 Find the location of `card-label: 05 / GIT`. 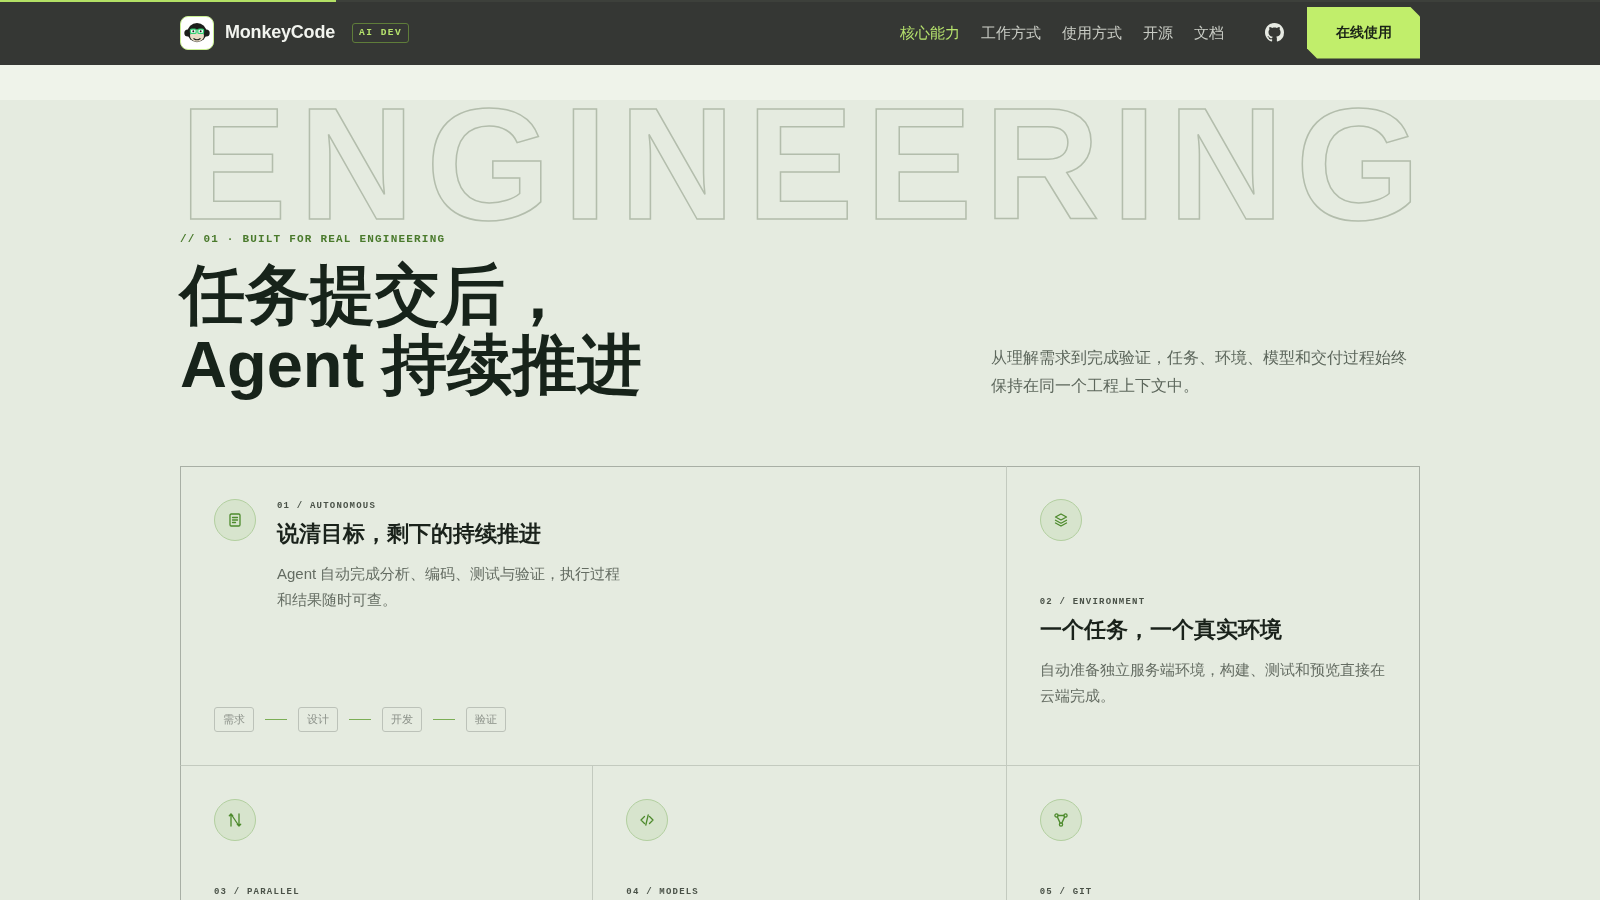

card-label: 05 / GIT is located at coordinates (1066, 892).